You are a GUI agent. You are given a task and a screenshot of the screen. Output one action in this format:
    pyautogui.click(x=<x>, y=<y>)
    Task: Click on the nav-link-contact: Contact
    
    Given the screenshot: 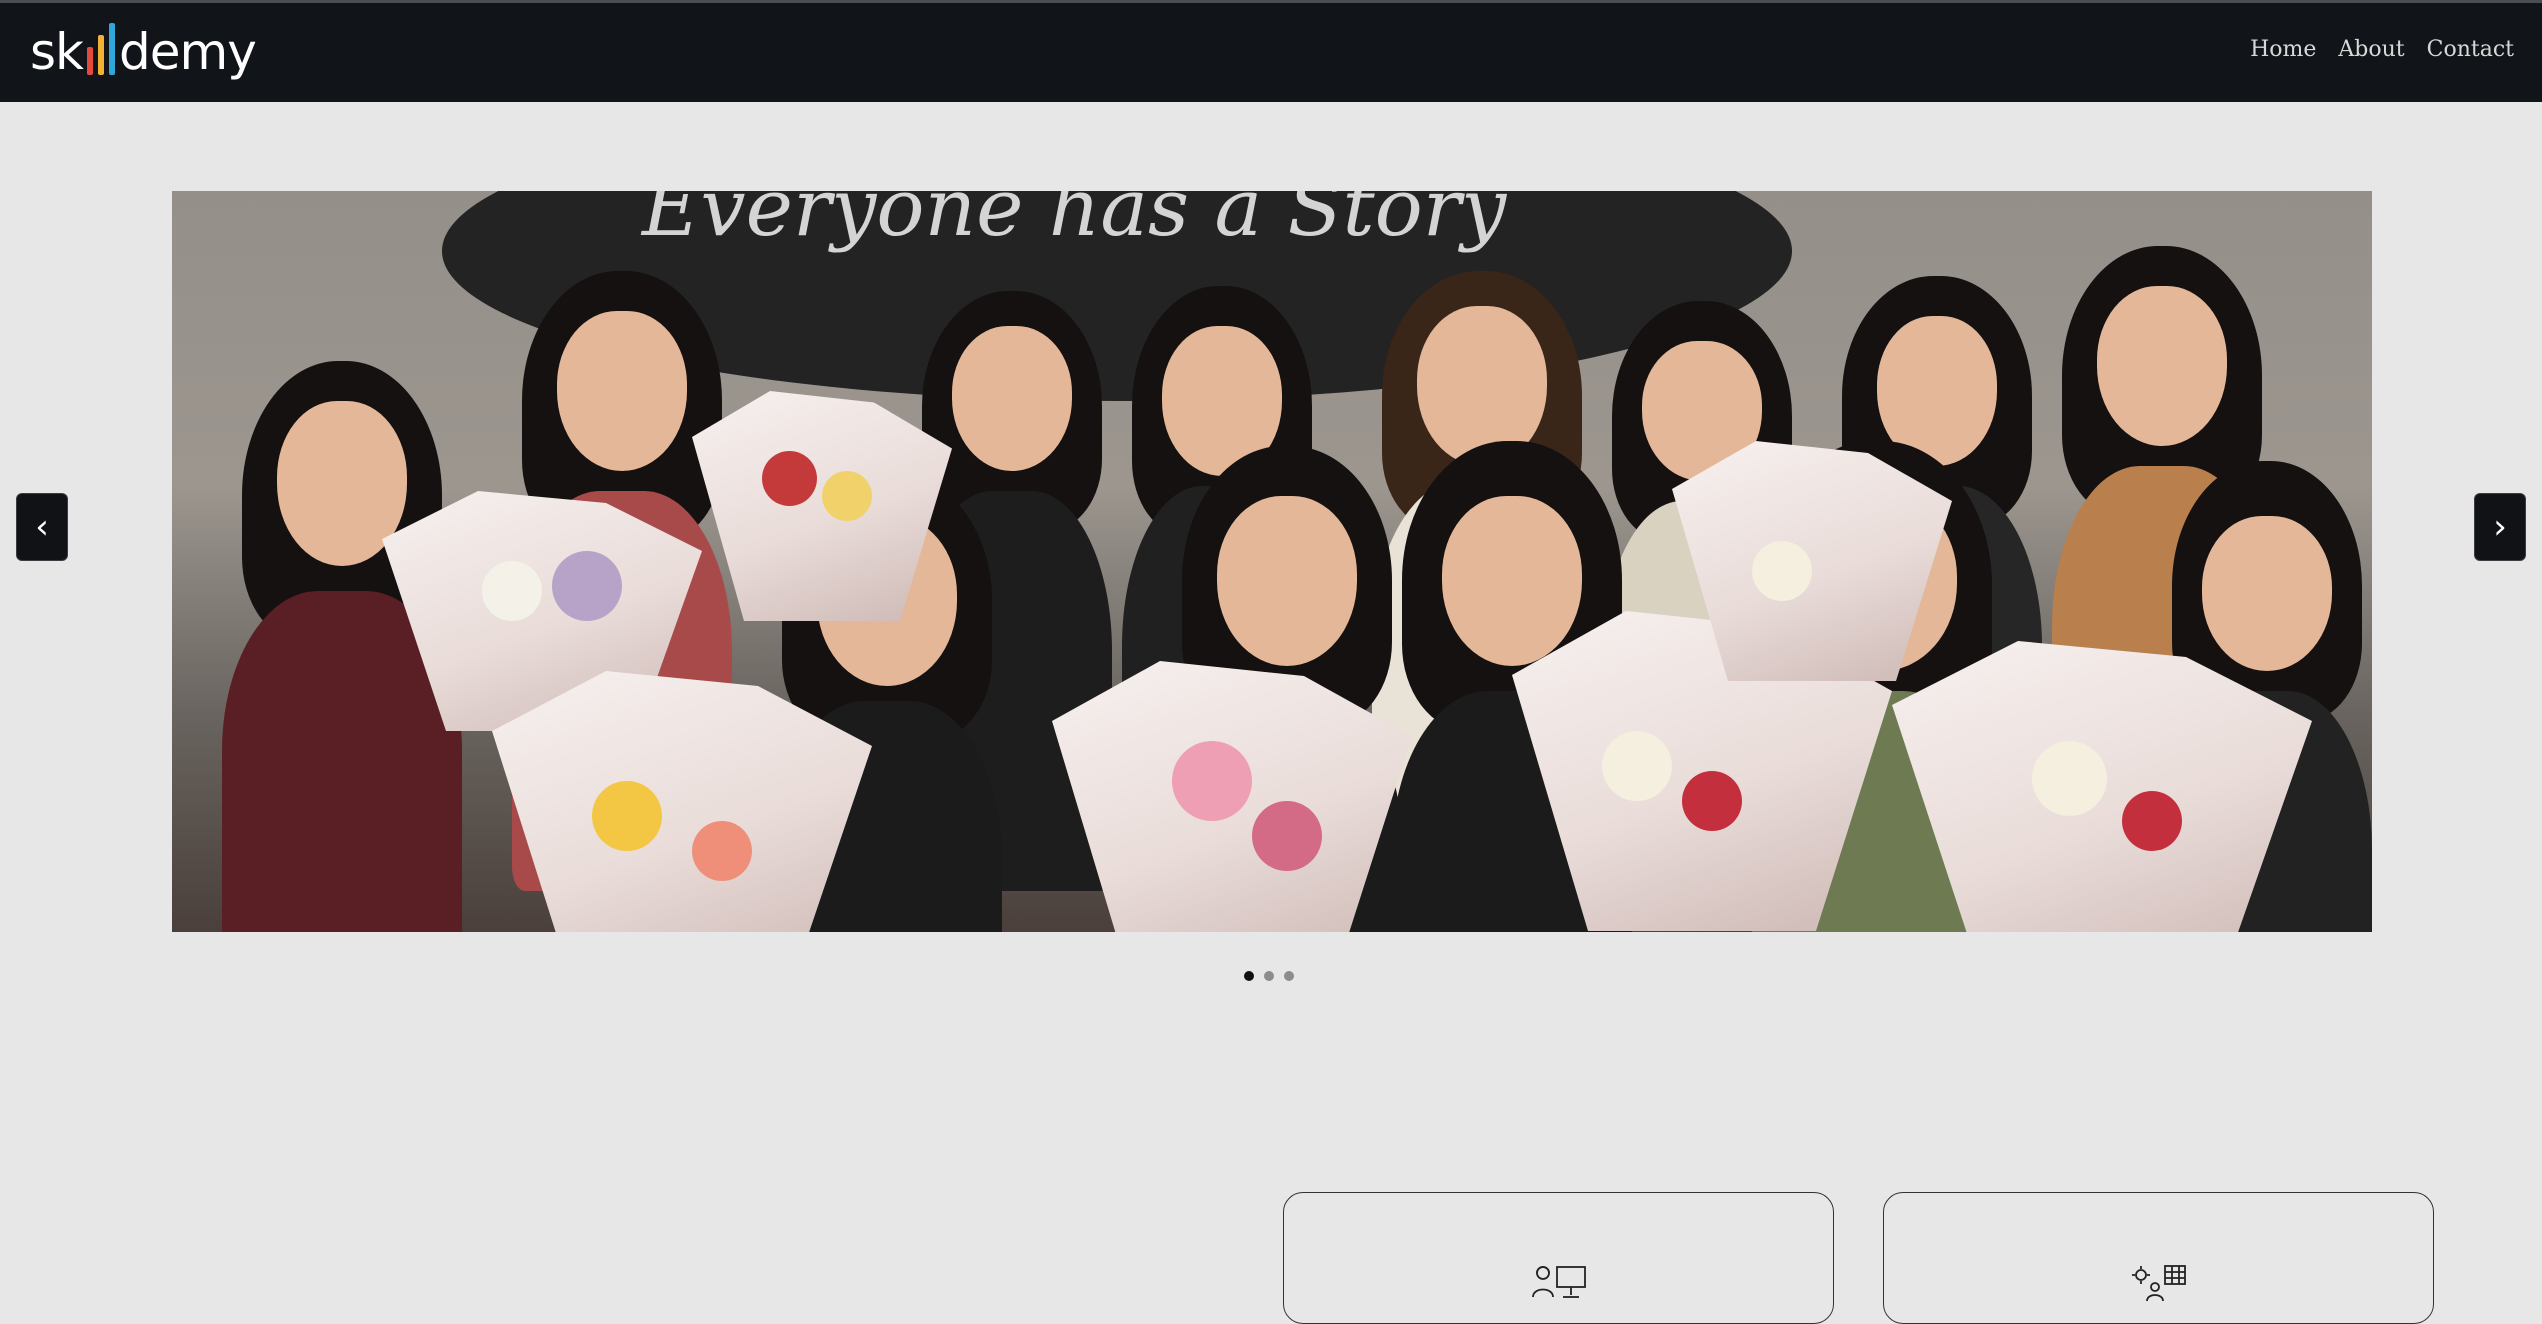 What is the action you would take?
    pyautogui.click(x=2470, y=49)
    